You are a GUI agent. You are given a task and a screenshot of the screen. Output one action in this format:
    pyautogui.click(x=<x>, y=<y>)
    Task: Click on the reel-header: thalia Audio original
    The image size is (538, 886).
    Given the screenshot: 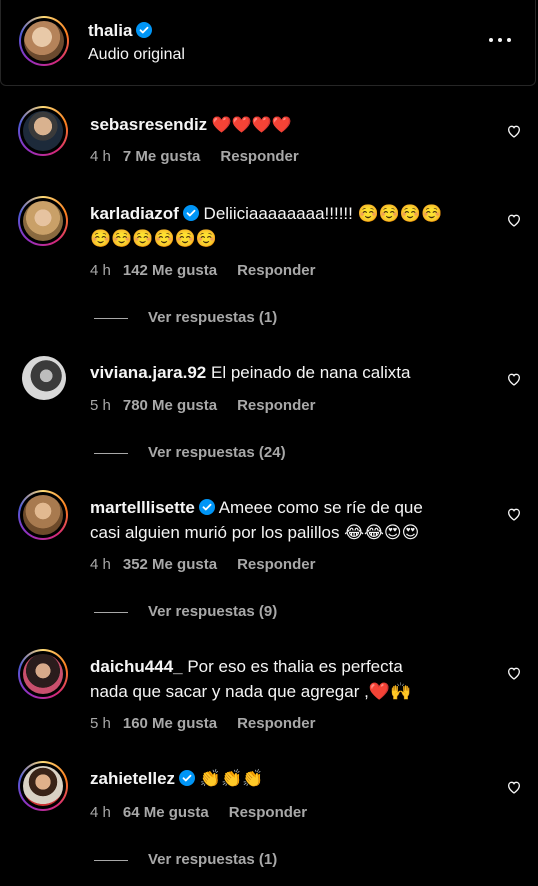 What is the action you would take?
    pyautogui.click(x=268, y=43)
    